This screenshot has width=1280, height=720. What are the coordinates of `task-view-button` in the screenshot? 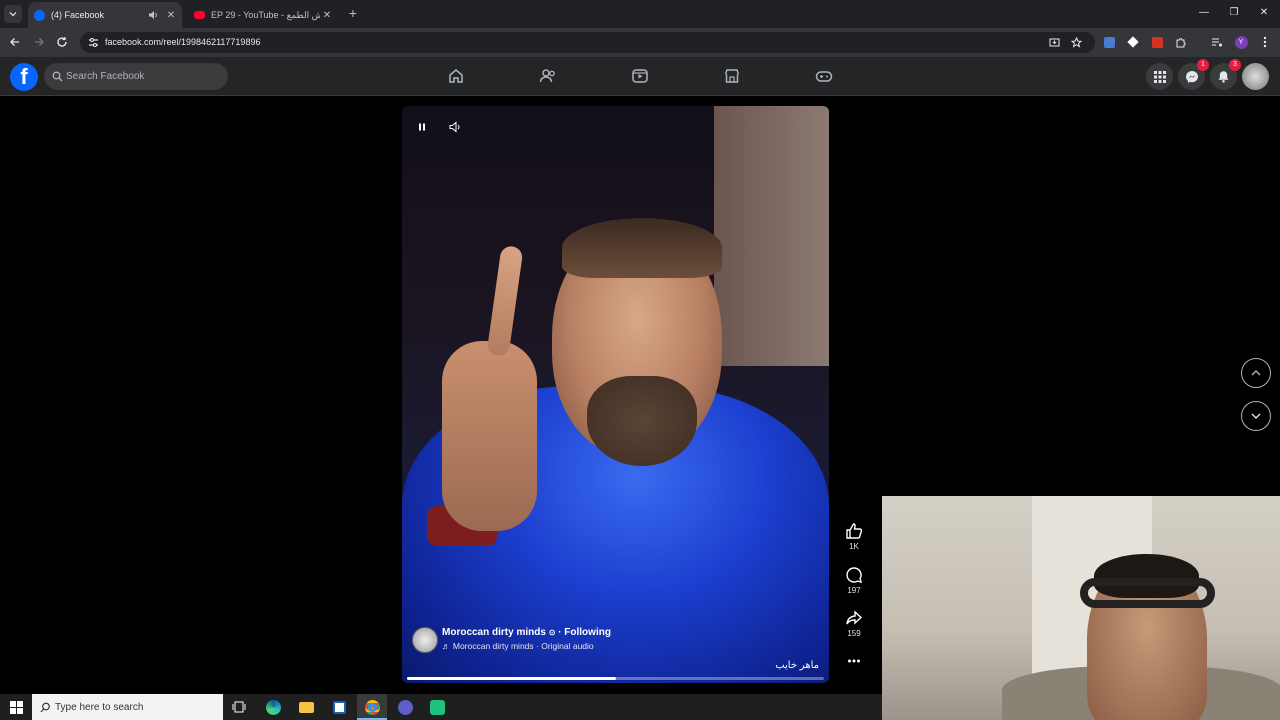 It's located at (239, 707).